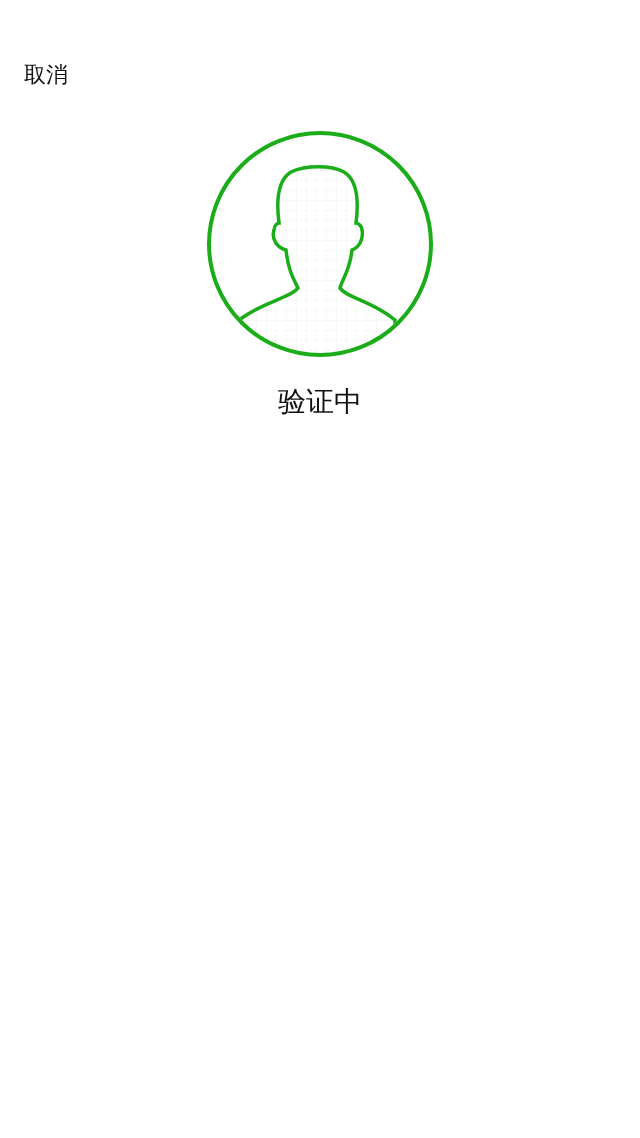 This screenshot has height=1138, width=640. I want to click on person-silhouette-icon, so click(320, 244).